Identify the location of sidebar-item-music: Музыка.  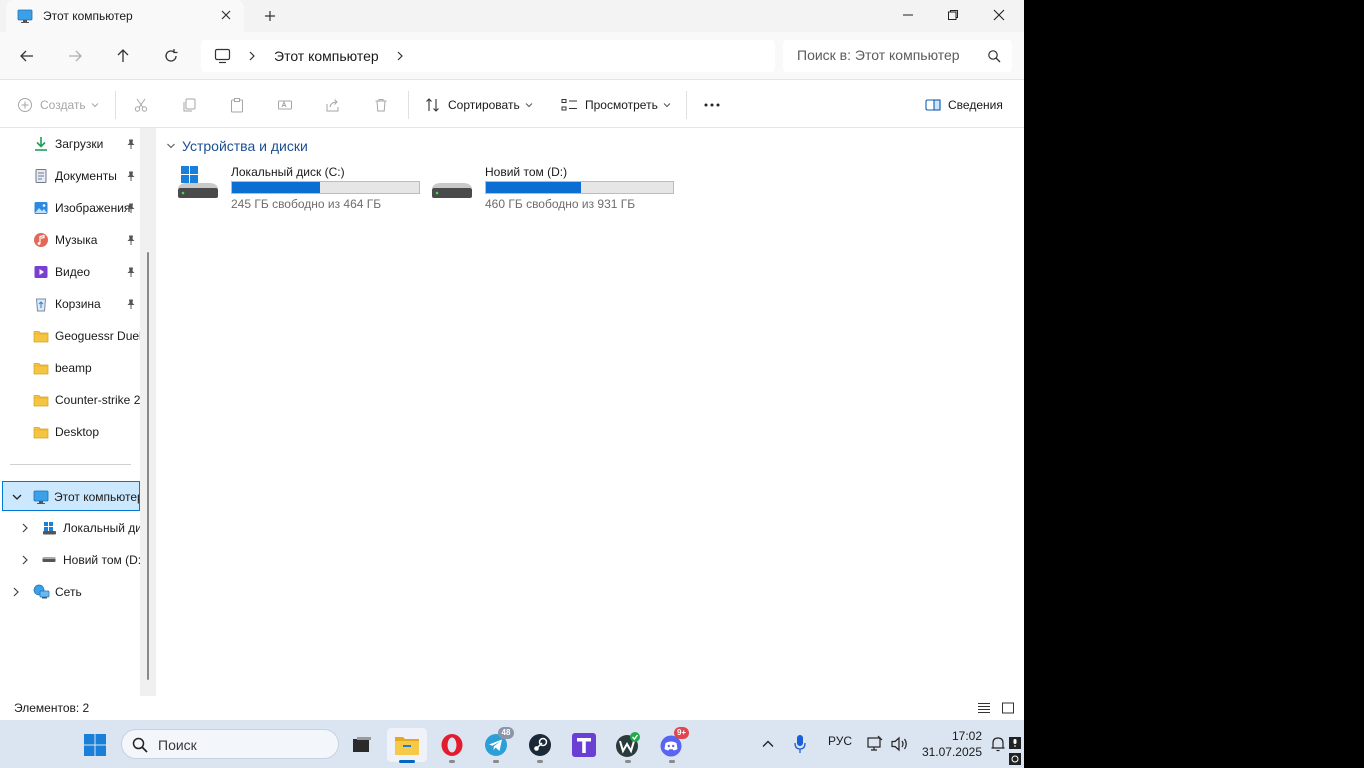
(70, 240).